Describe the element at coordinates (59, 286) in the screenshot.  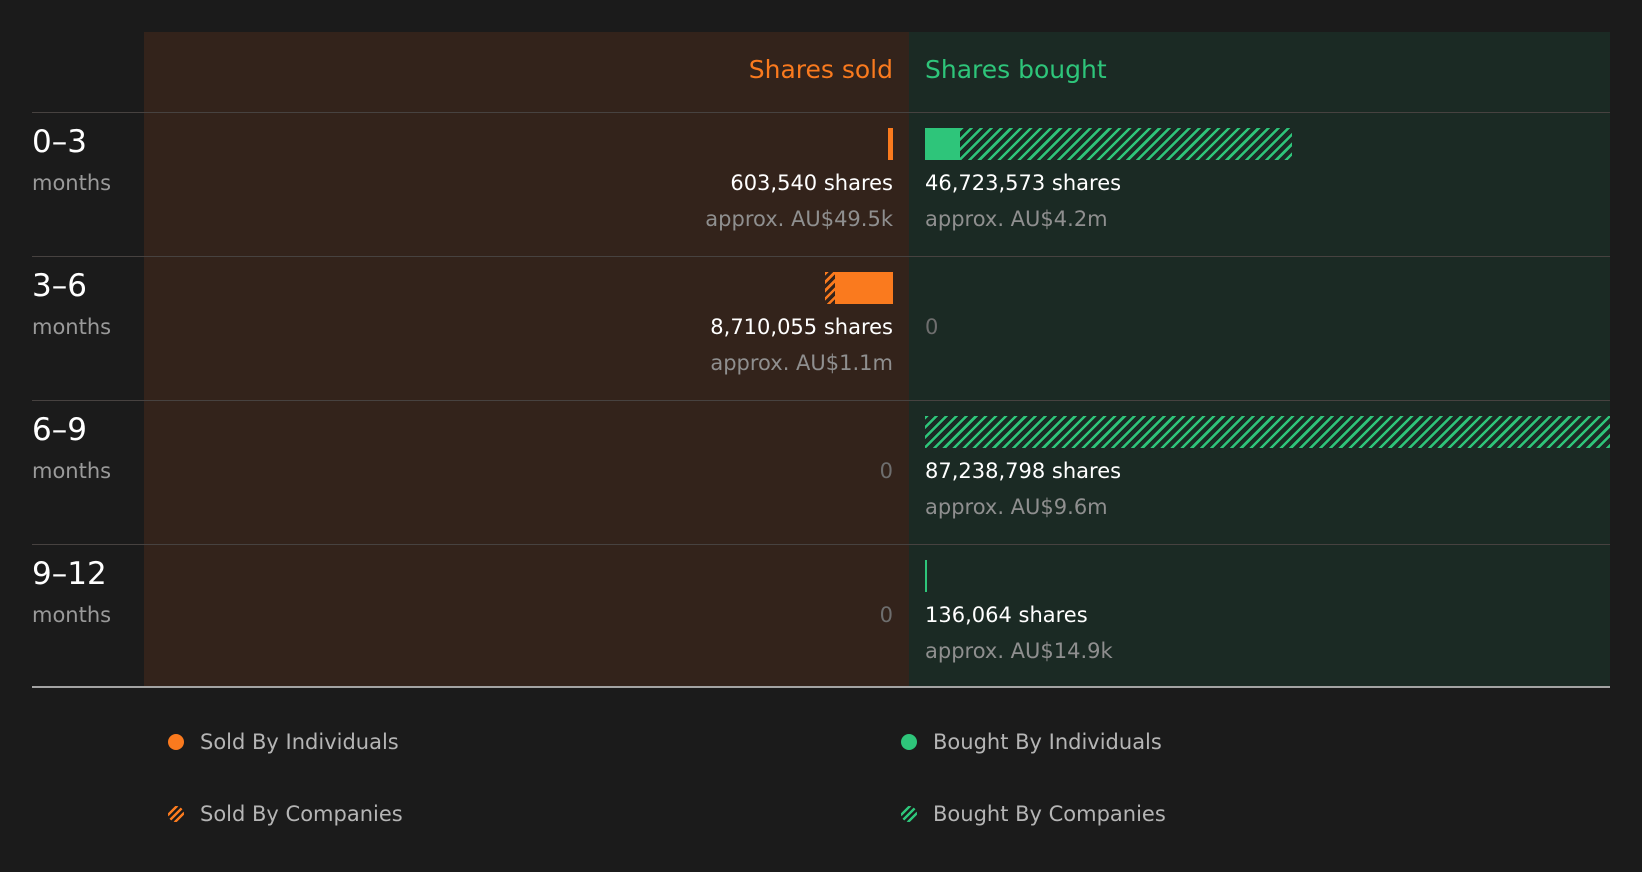
I see `period-range: 3–6` at that location.